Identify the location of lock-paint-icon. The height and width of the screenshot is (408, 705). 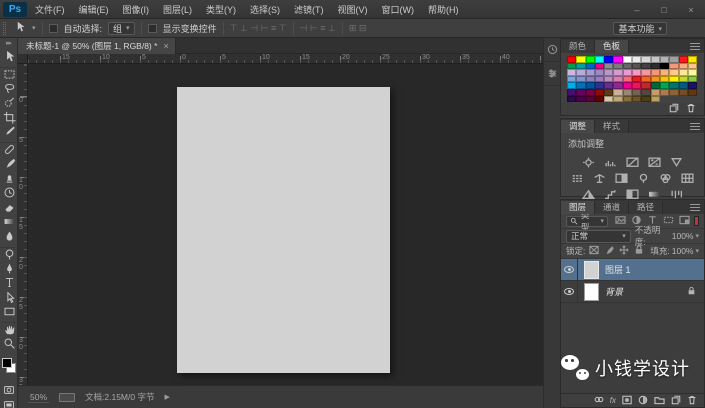
(609, 251).